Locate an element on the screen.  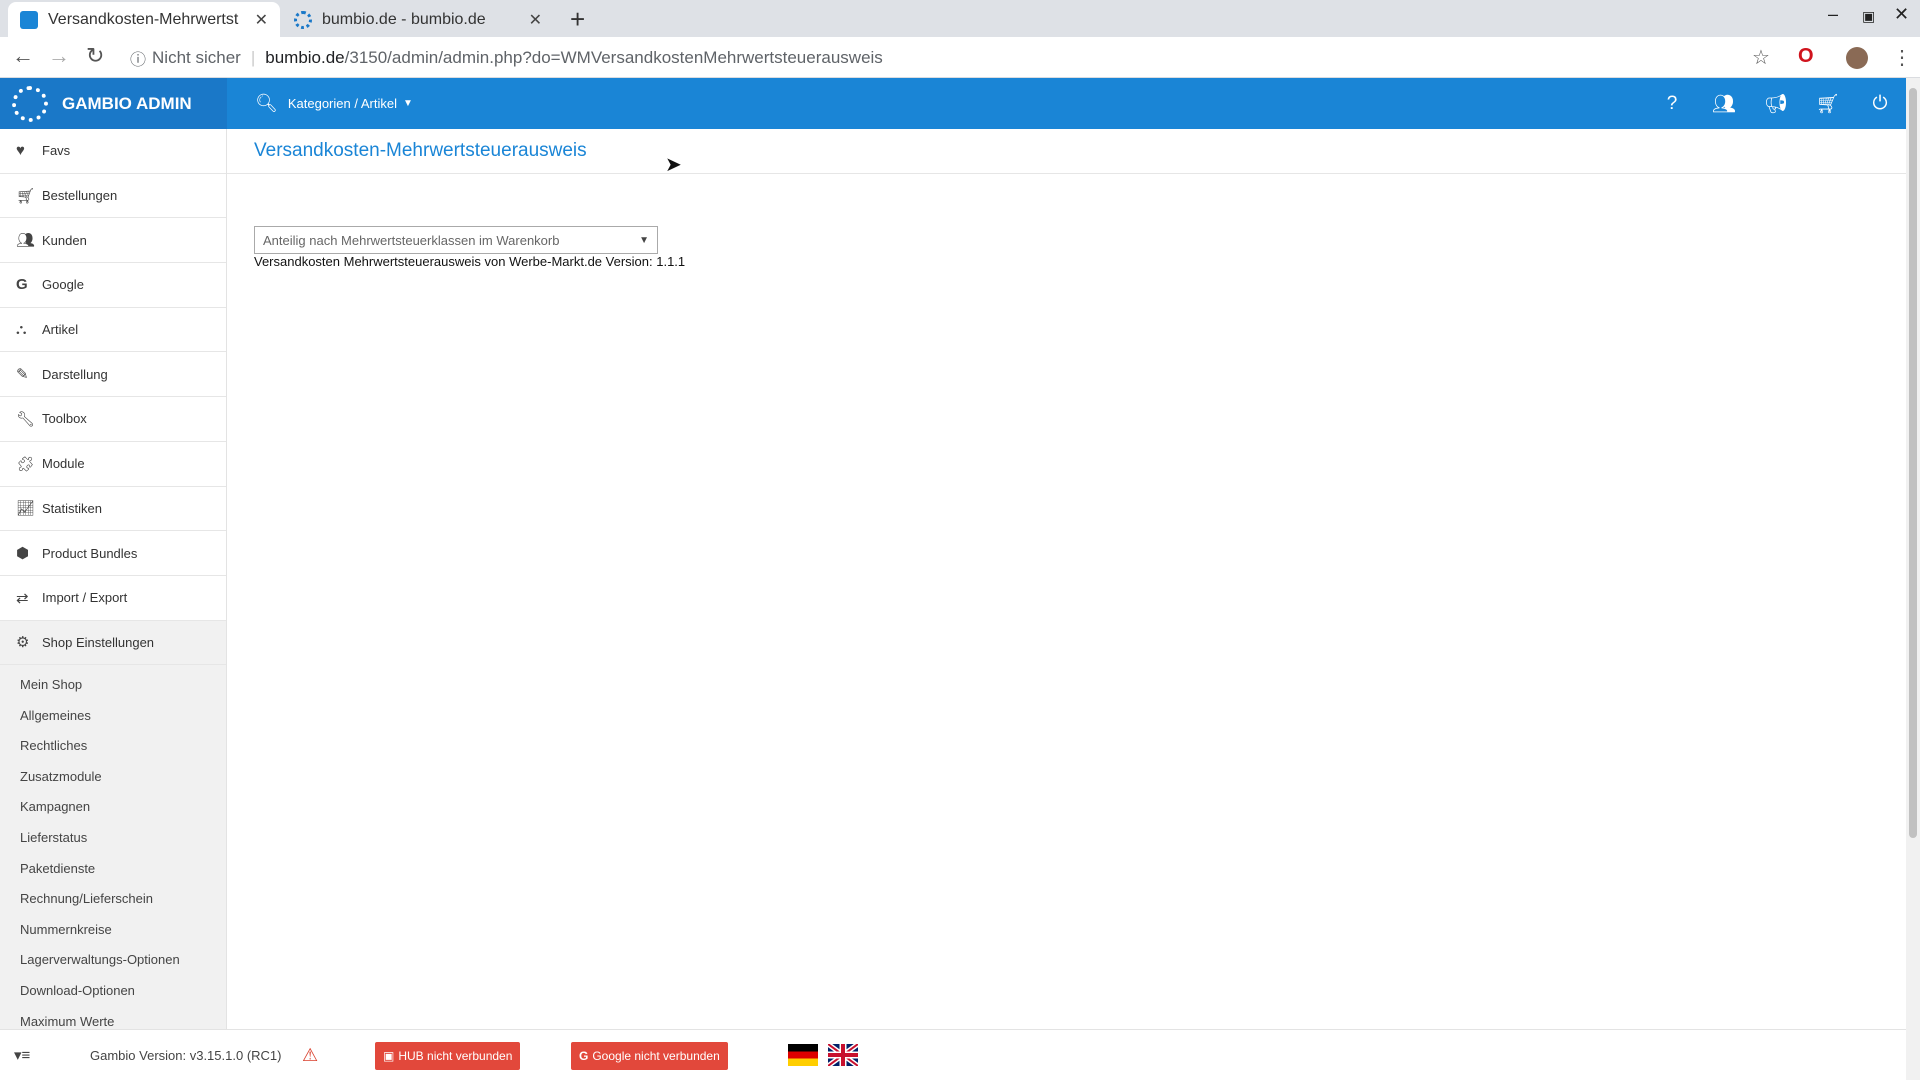
help-icon: ? is located at coordinates (1672, 104).